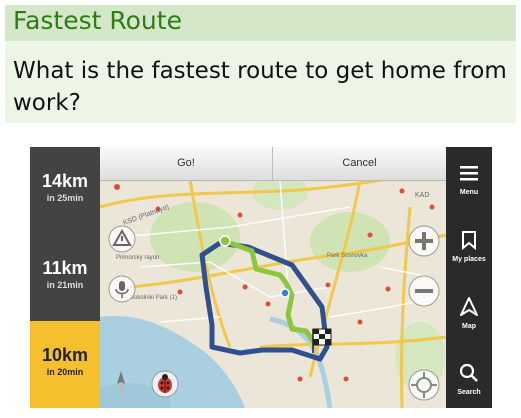 This screenshot has width=521, height=418. I want to click on menu-label: Menu, so click(469, 192).